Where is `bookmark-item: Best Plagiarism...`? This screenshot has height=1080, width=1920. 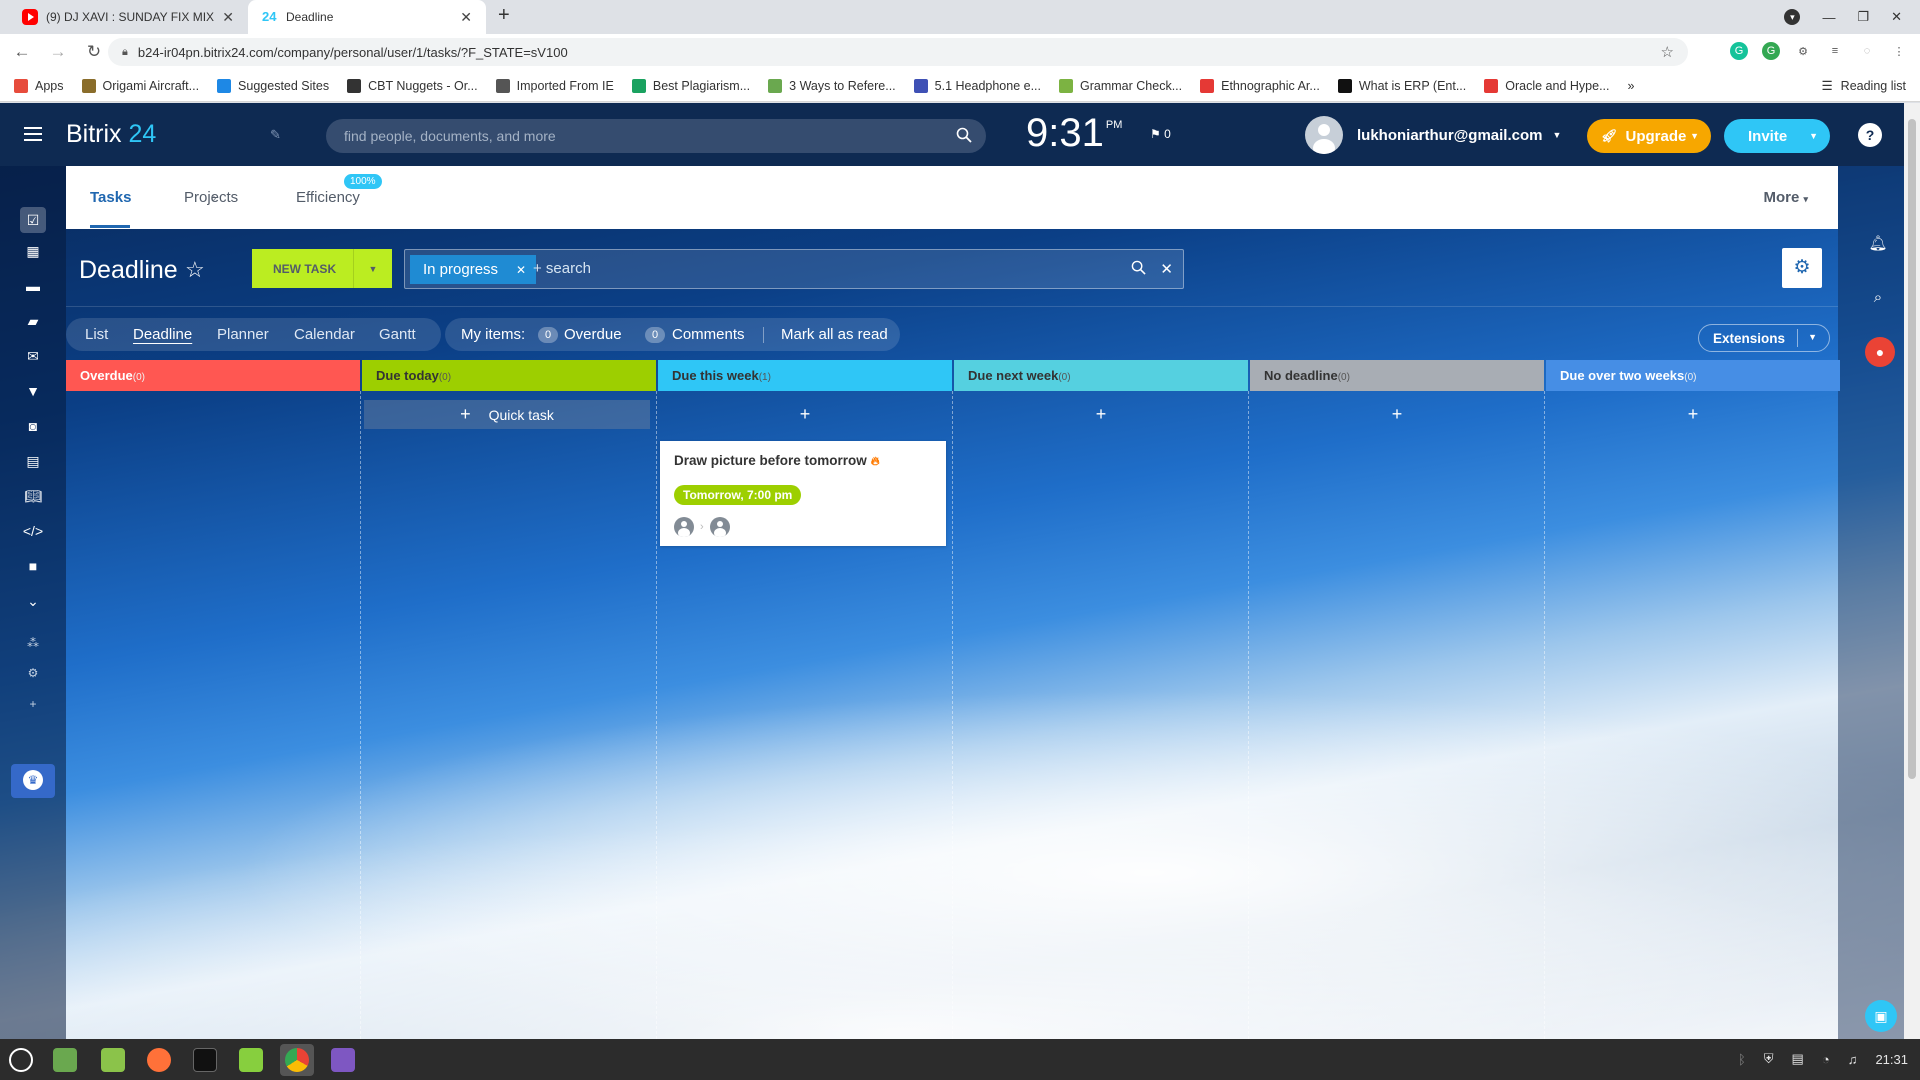
bookmark-item: Best Plagiarism... is located at coordinates (690, 85).